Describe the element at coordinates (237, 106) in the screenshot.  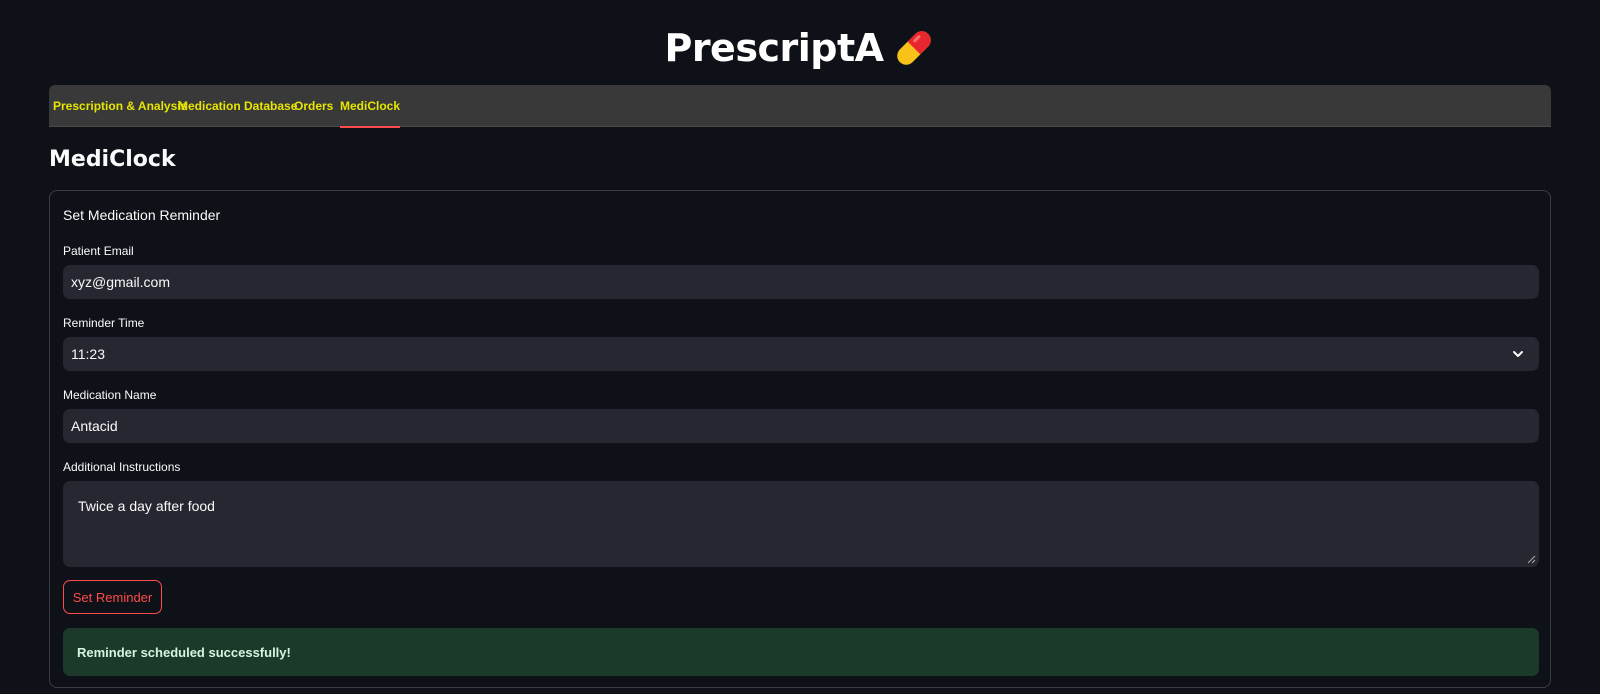
I see `tab-medication-database: Medication Database` at that location.